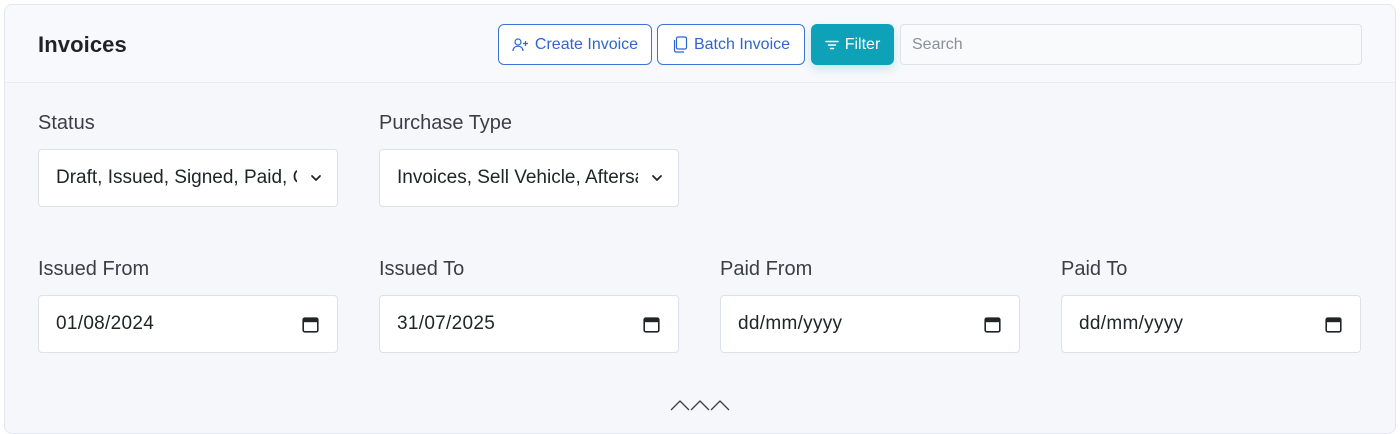  What do you see at coordinates (66, 123) in the screenshot?
I see `status-label: Status` at bounding box center [66, 123].